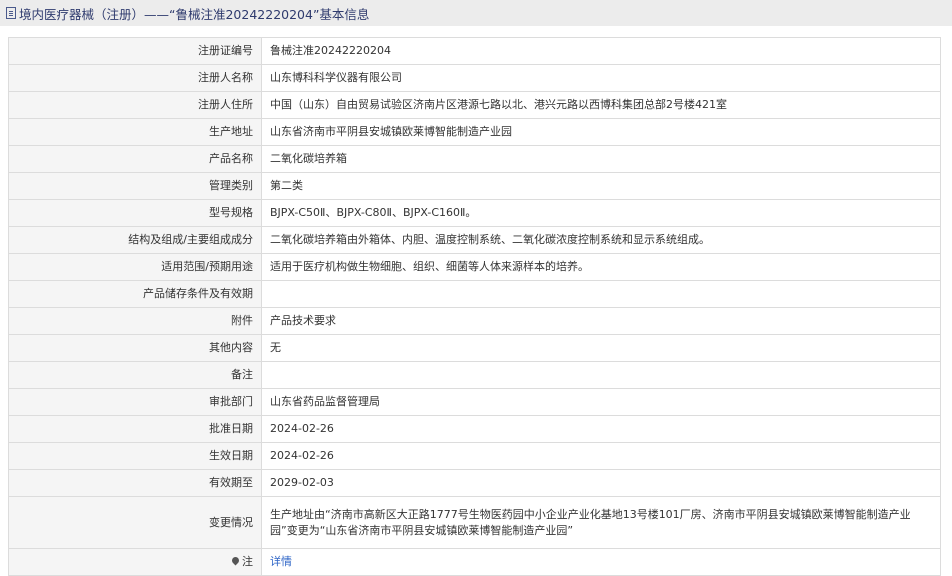 Image resolution: width=952 pixels, height=576 pixels. Describe the element at coordinates (135, 294) in the screenshot. I see `row-label-storage: 产品储存条件及有效期` at that location.